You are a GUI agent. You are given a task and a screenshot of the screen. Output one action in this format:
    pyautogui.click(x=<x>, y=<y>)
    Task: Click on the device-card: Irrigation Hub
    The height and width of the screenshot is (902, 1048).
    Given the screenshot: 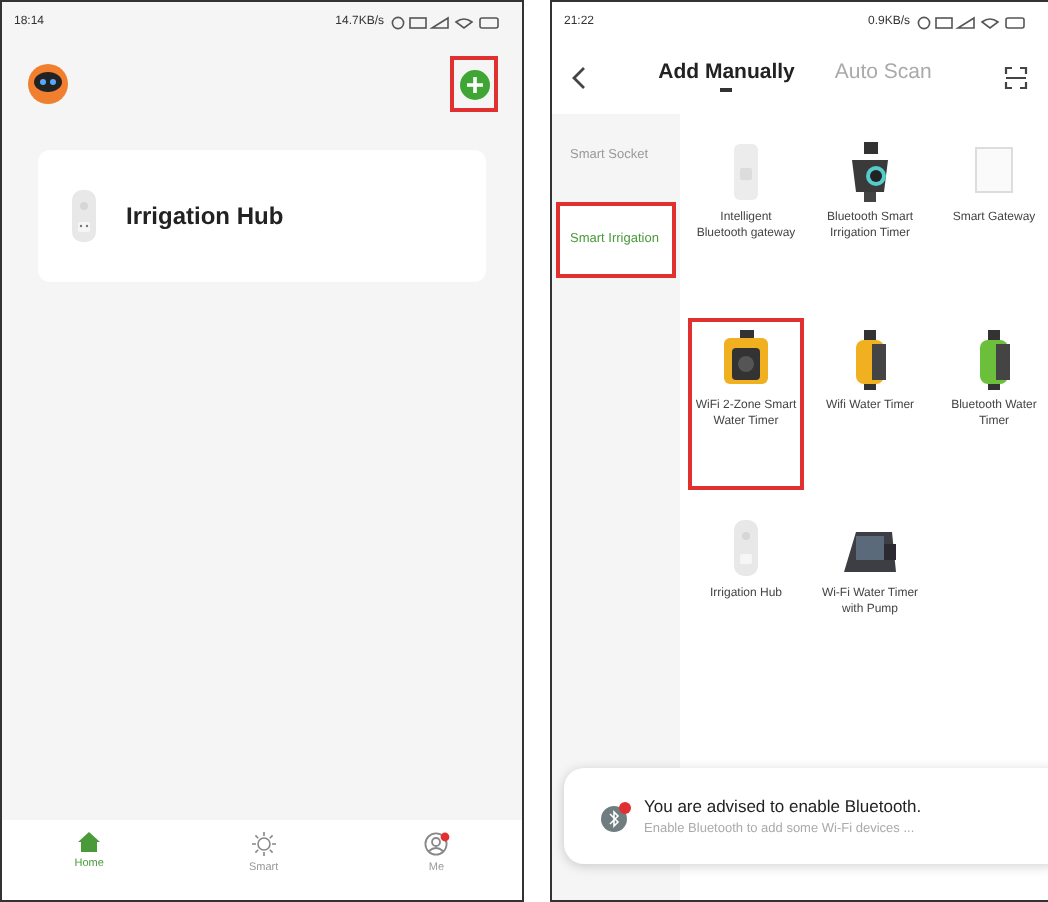 What is the action you would take?
    pyautogui.click(x=262, y=216)
    